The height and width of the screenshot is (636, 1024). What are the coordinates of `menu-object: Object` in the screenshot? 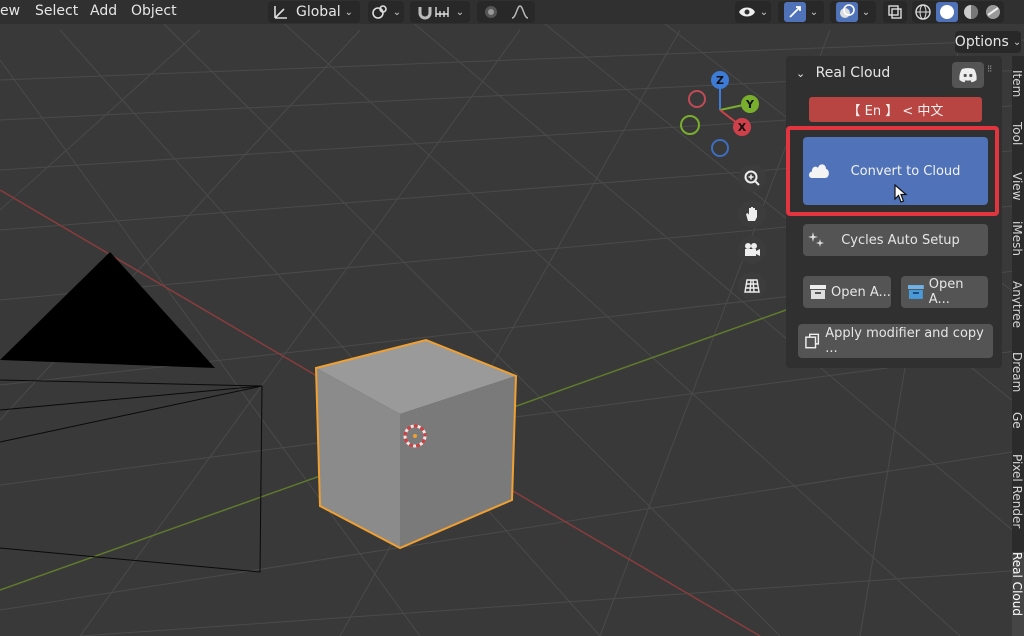 It's located at (154, 11).